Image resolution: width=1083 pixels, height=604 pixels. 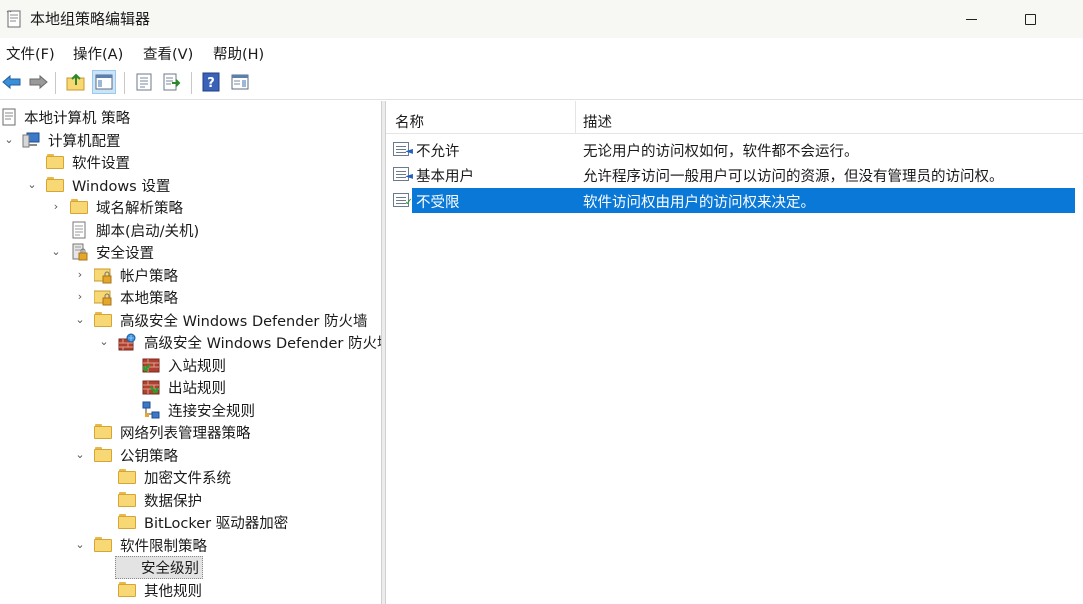 I want to click on tree-item-bitlocker: BitLocker 驱动器加密, so click(x=190, y=522).